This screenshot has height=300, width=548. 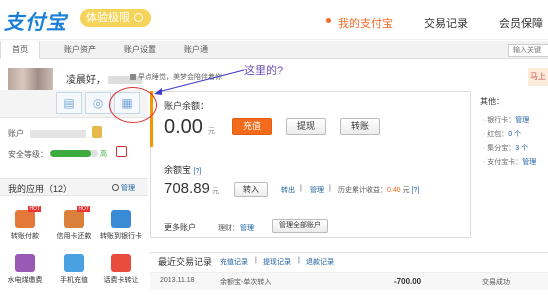 What do you see at coordinates (198, 171) in the screenshot?
I see `yeb-help-link: [?]` at bounding box center [198, 171].